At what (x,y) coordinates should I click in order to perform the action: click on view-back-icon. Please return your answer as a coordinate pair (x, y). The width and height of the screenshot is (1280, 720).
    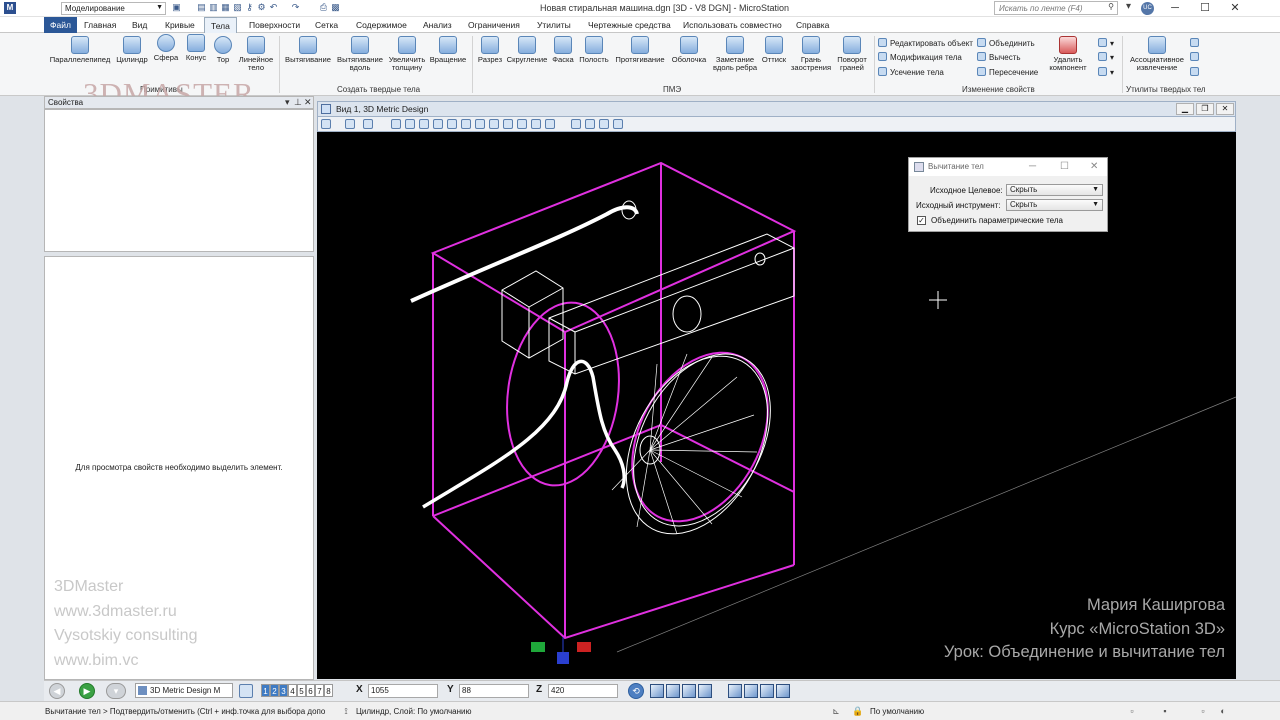
    Looking at the image, I should click on (751, 691).